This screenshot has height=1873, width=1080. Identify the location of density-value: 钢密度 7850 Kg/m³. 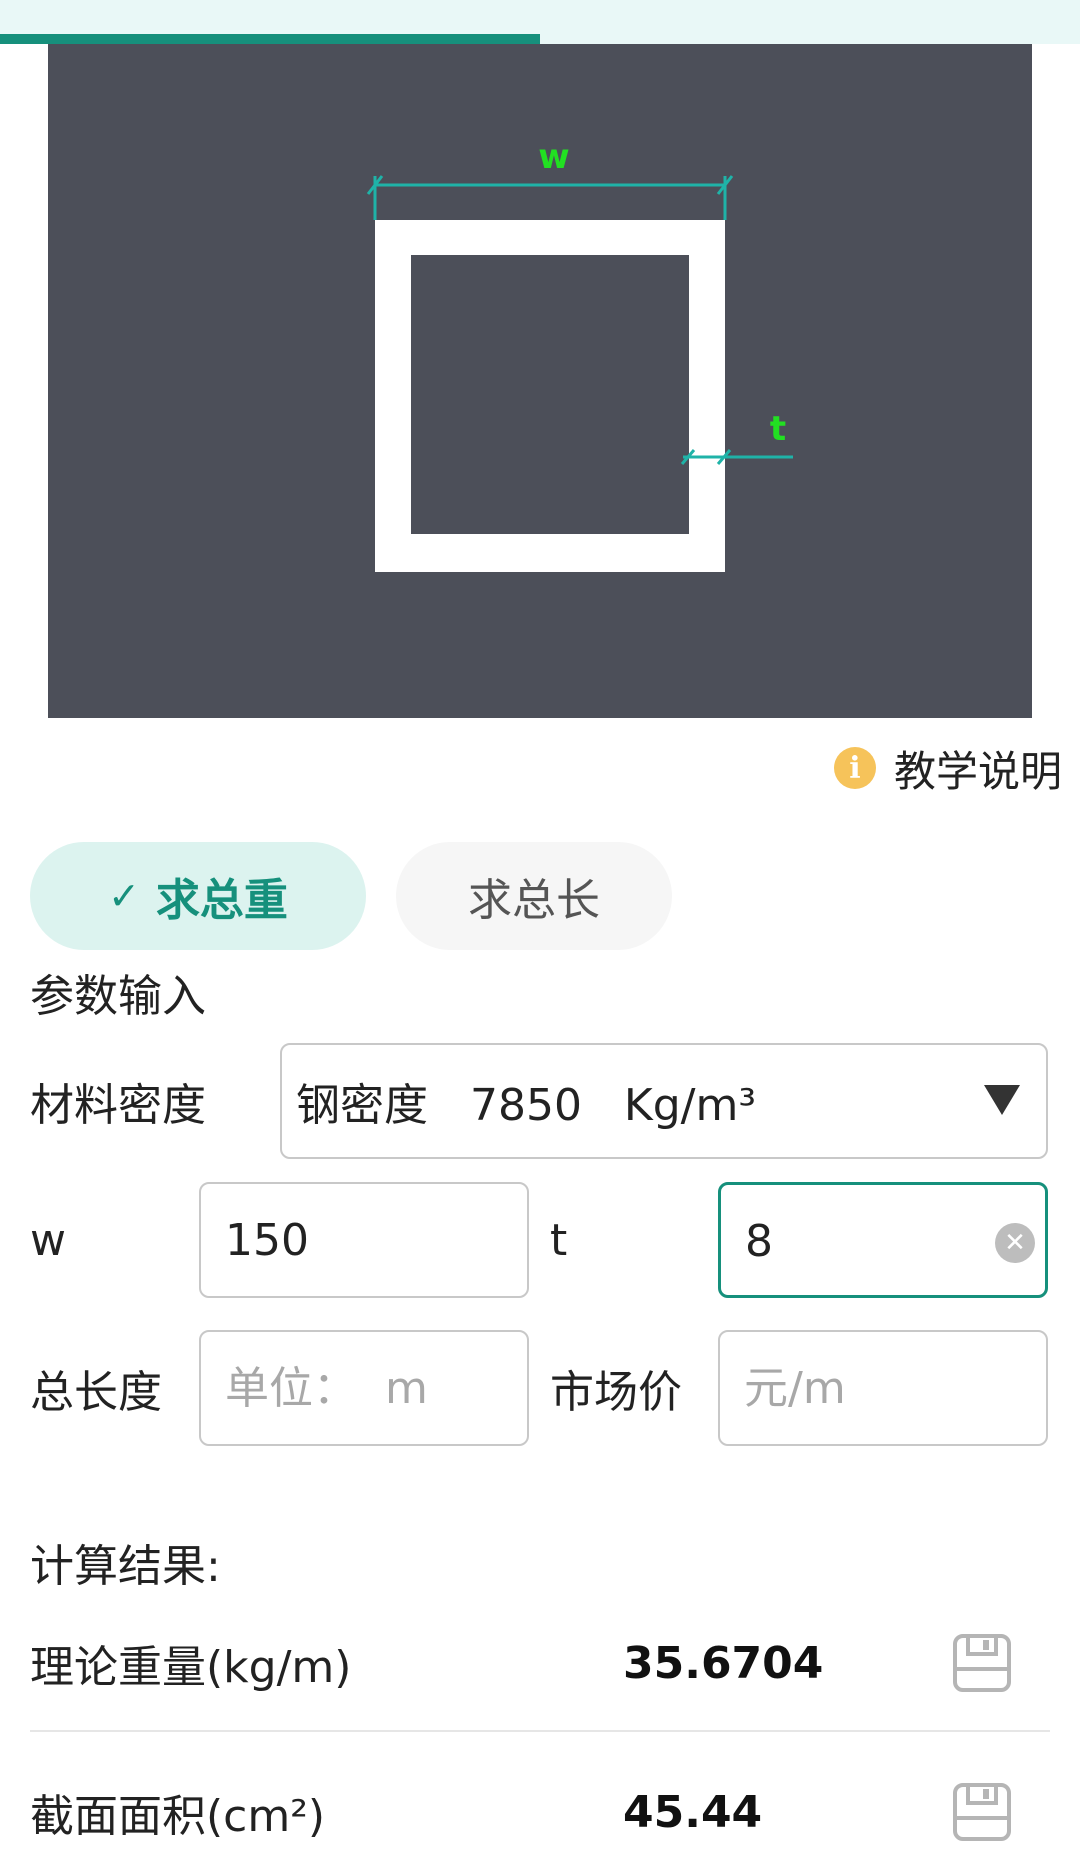
(526, 1105).